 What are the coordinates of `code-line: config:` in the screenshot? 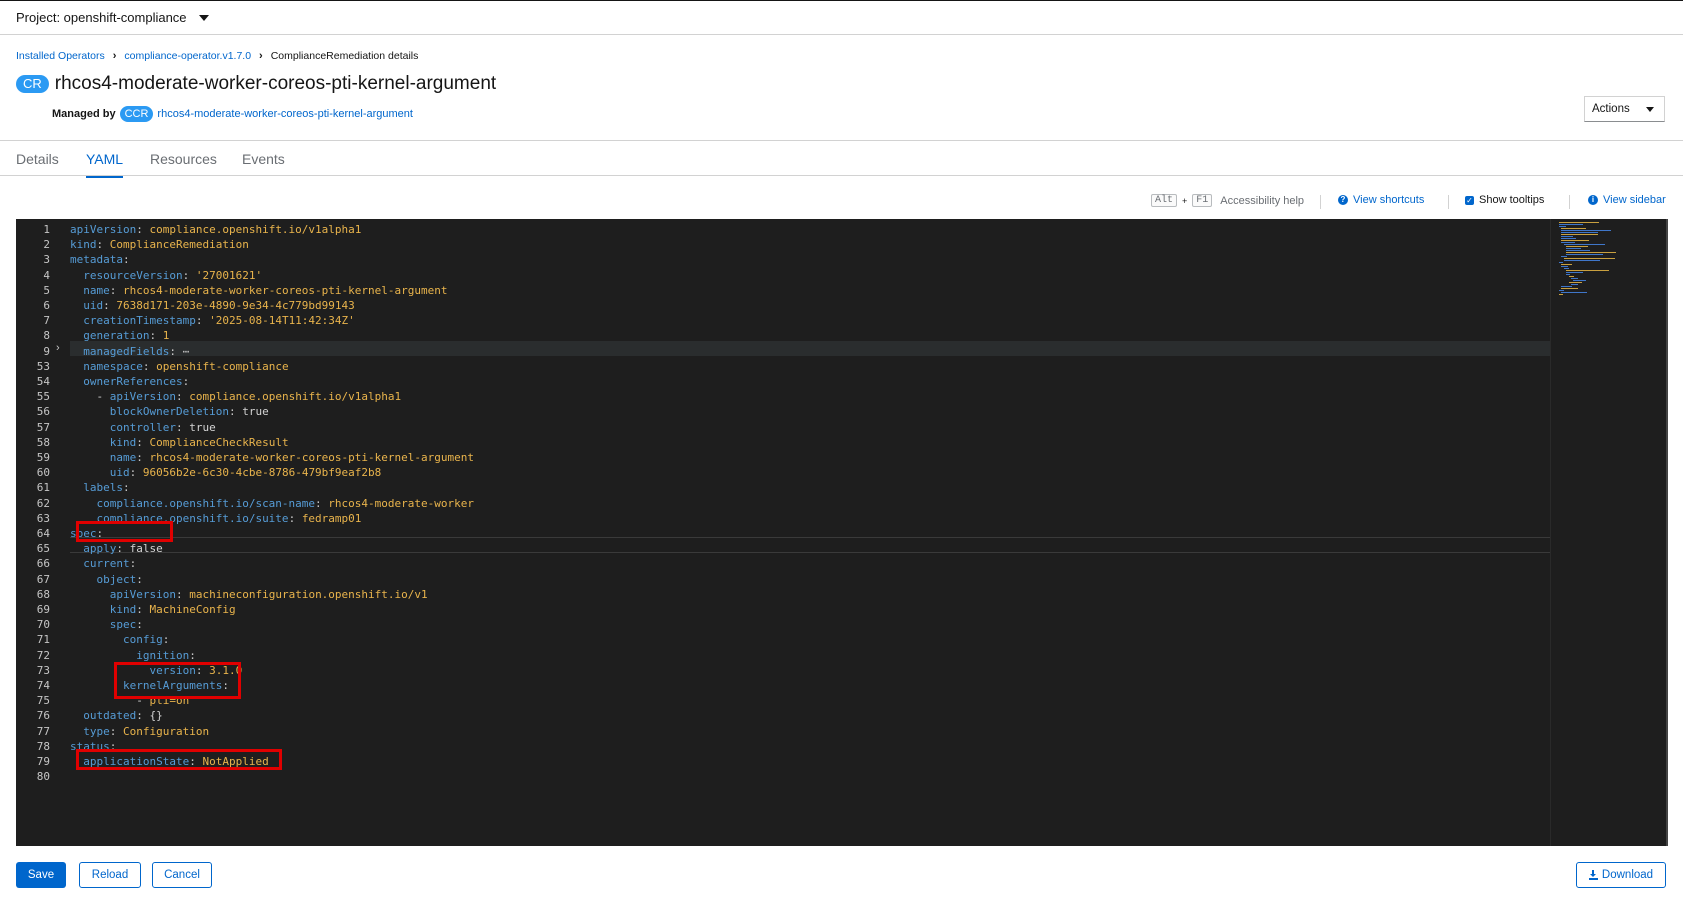 It's located at (146, 640).